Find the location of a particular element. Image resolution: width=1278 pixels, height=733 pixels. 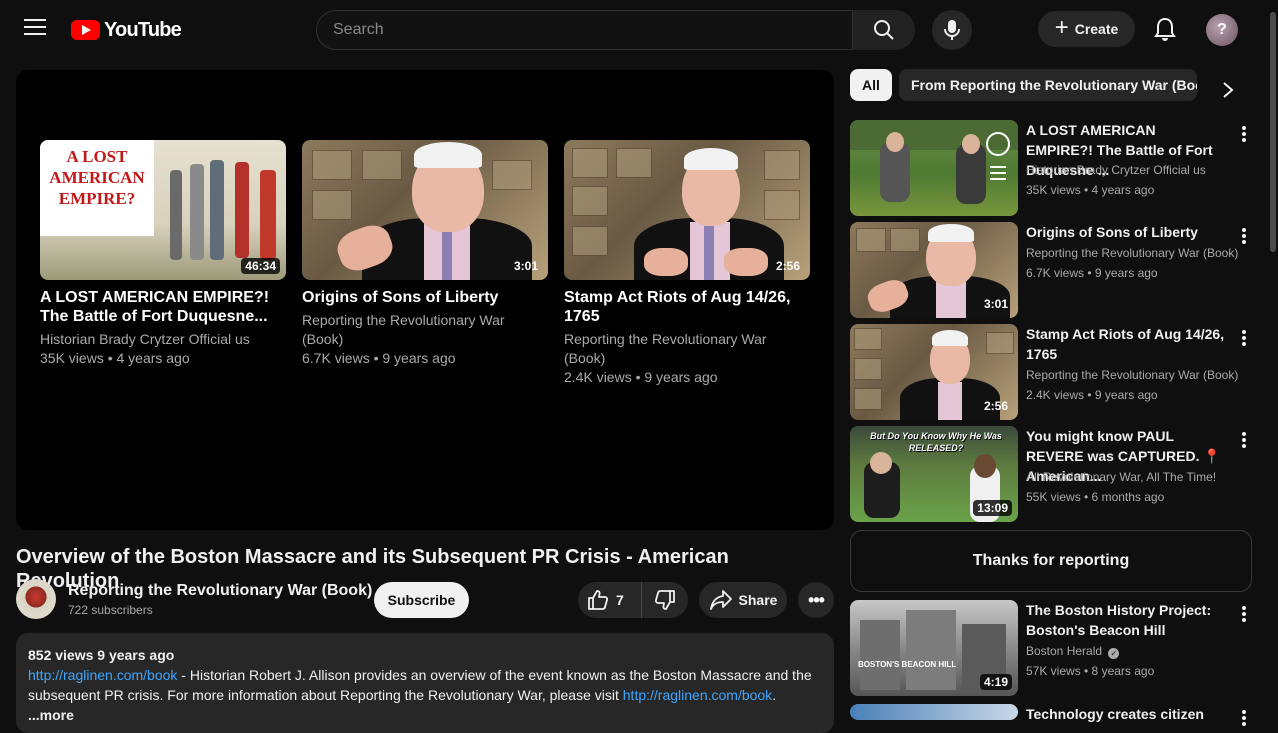

dislike-button is located at coordinates (665, 600).